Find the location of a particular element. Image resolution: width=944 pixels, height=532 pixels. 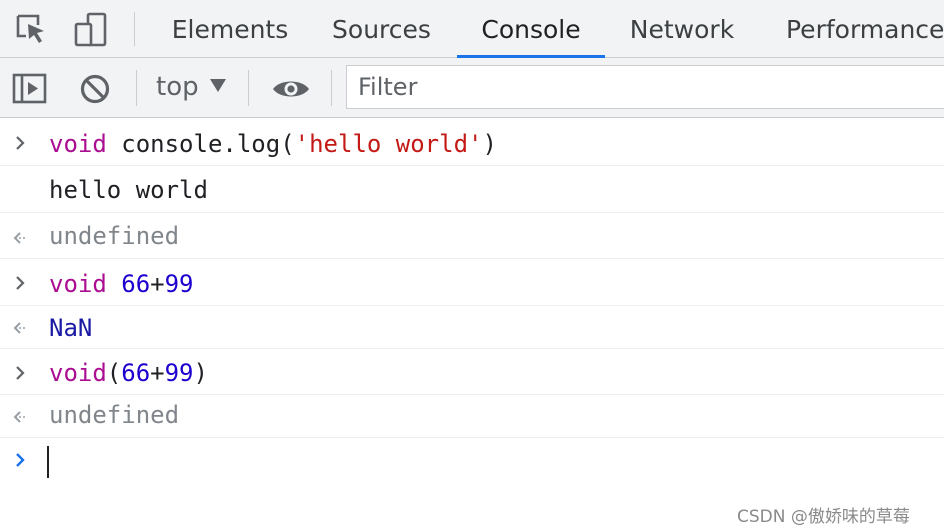

clear-console-icon is located at coordinates (95, 89).